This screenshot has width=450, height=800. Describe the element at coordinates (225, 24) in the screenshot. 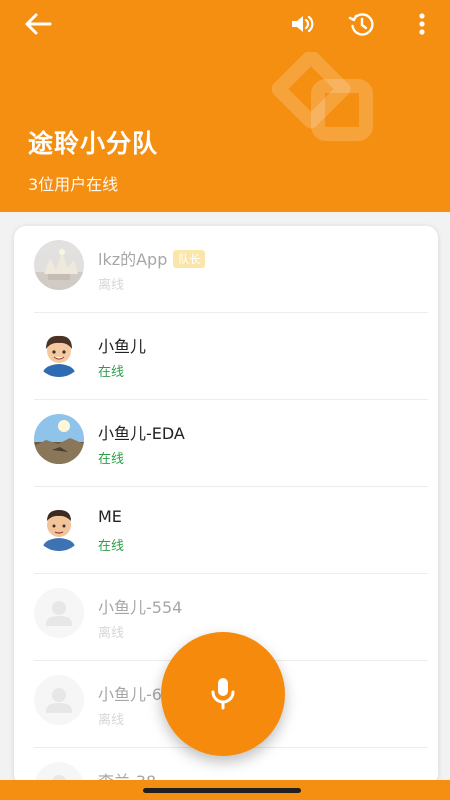

I see `top-toolbar` at that location.